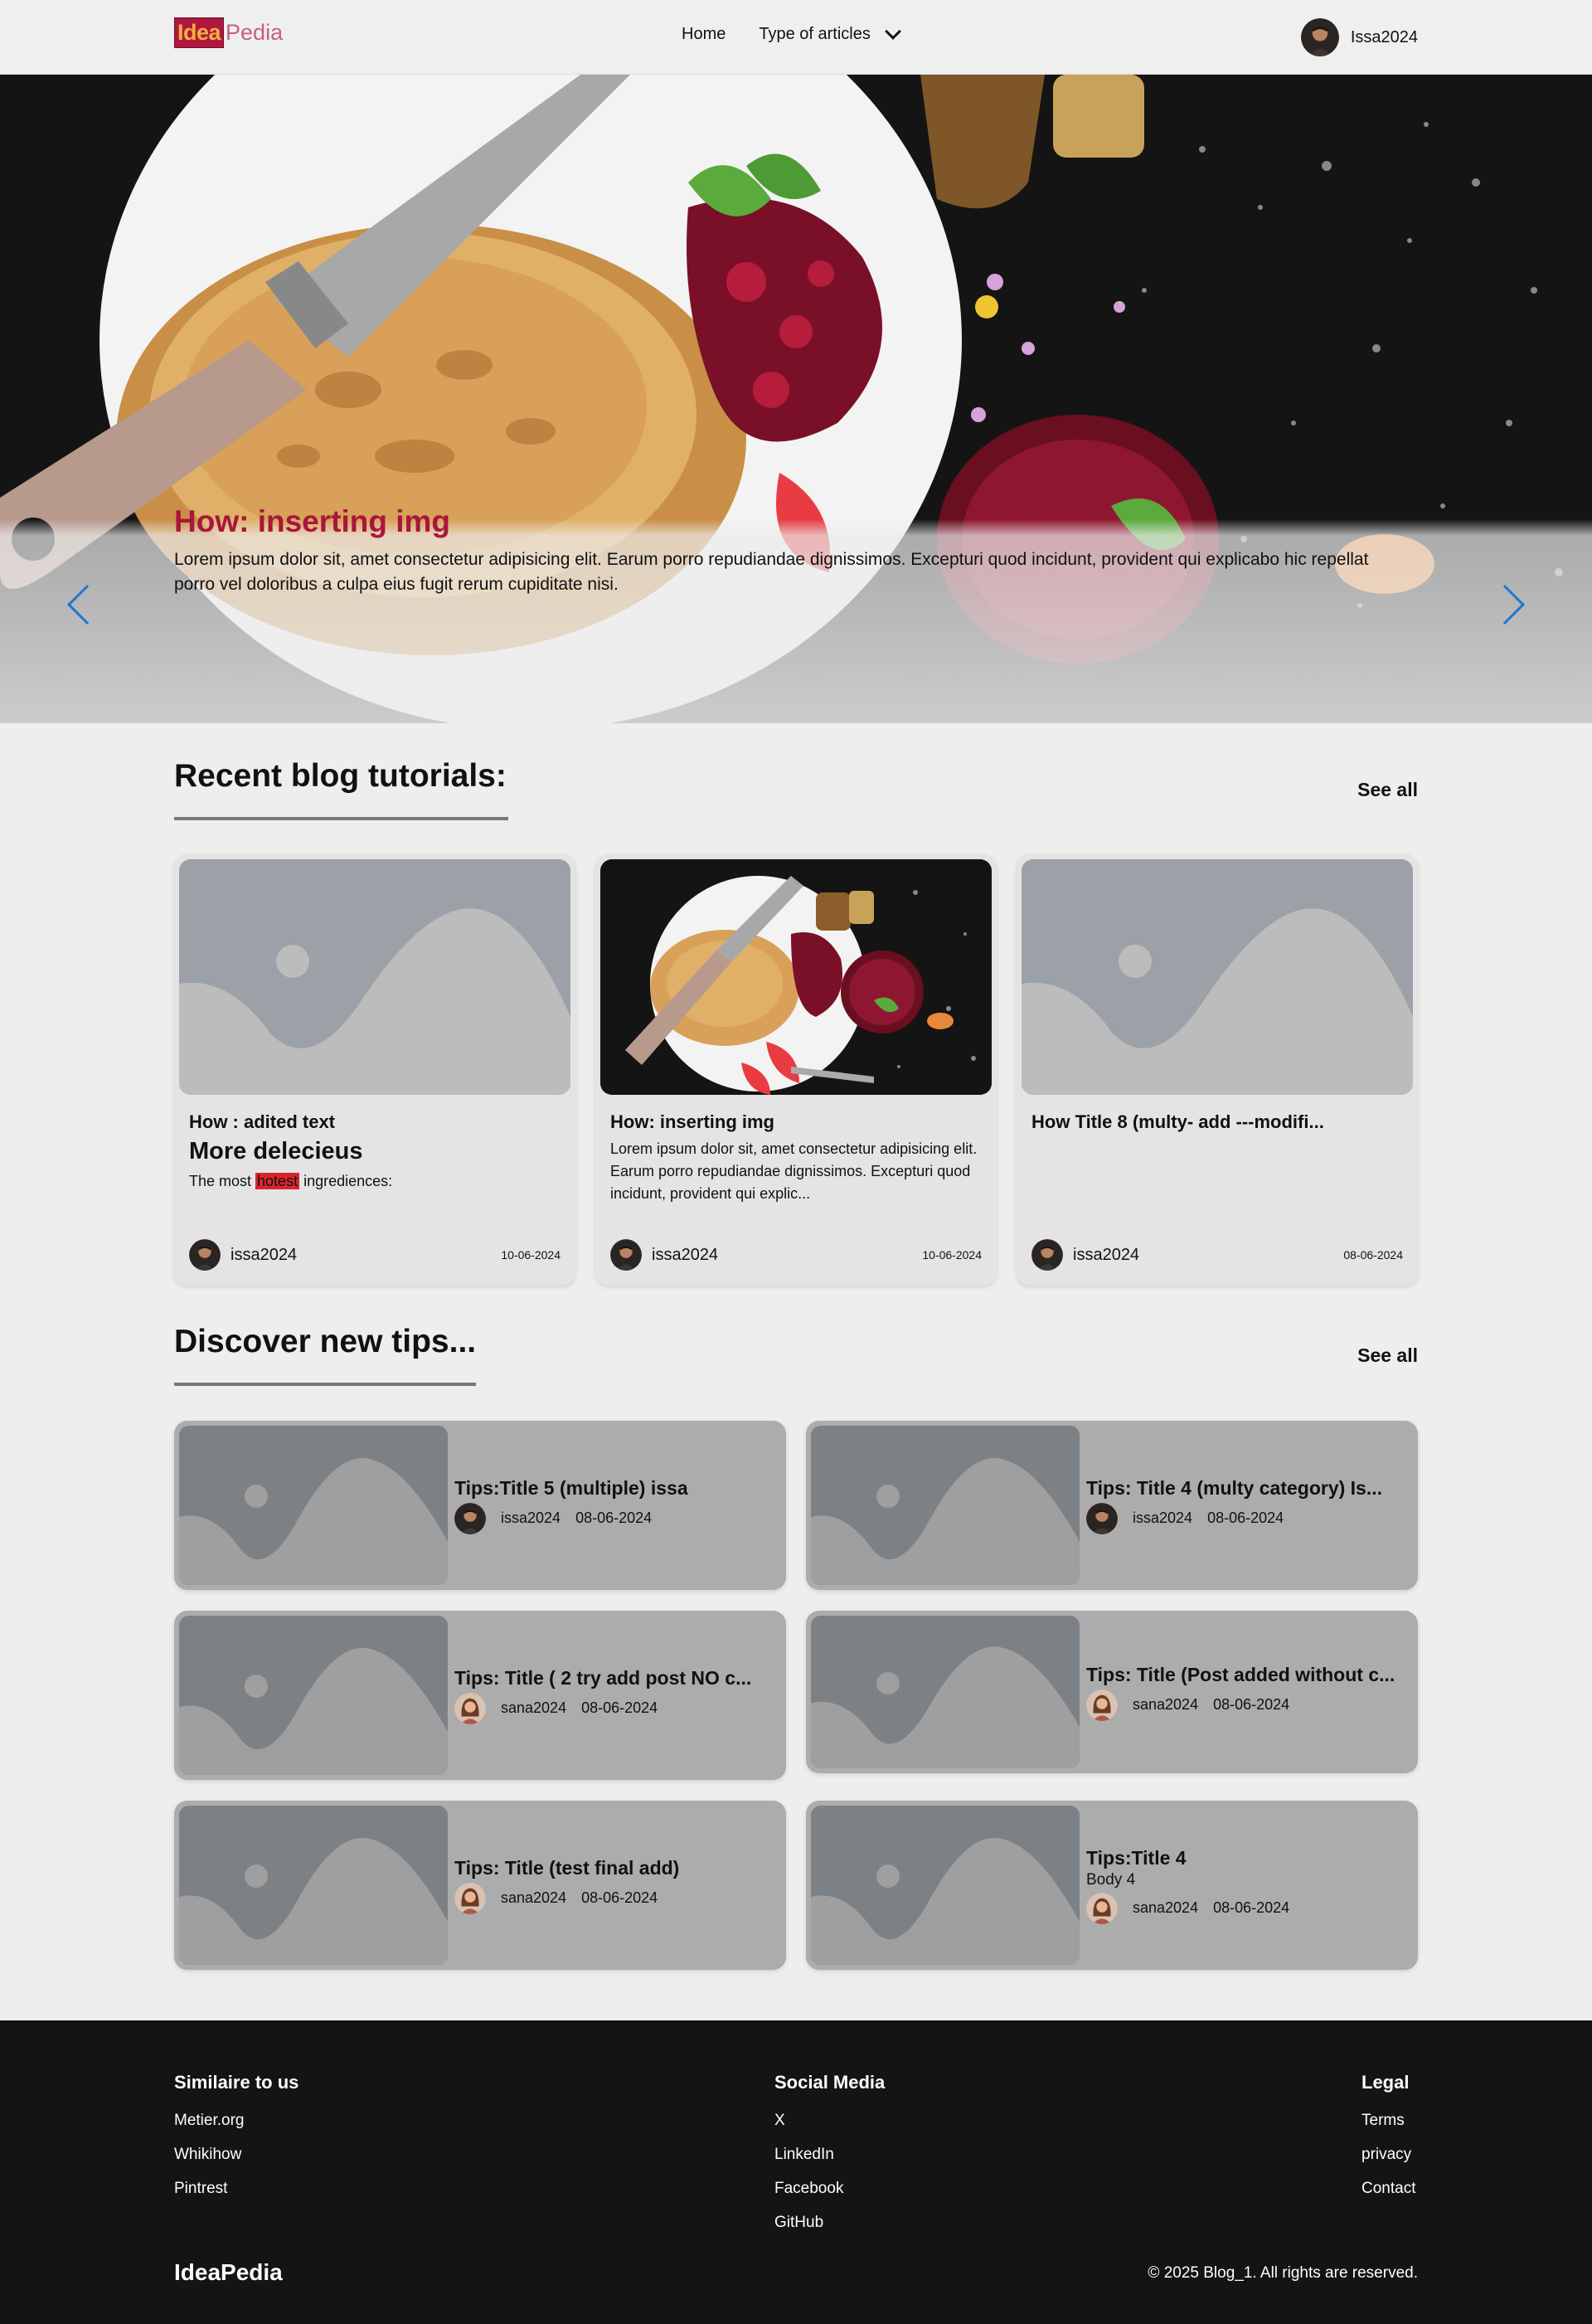 Image resolution: width=1592 pixels, height=2324 pixels. I want to click on footer-copyright: © 2025 Blog_1. All rights are reserved., so click(1283, 2273).